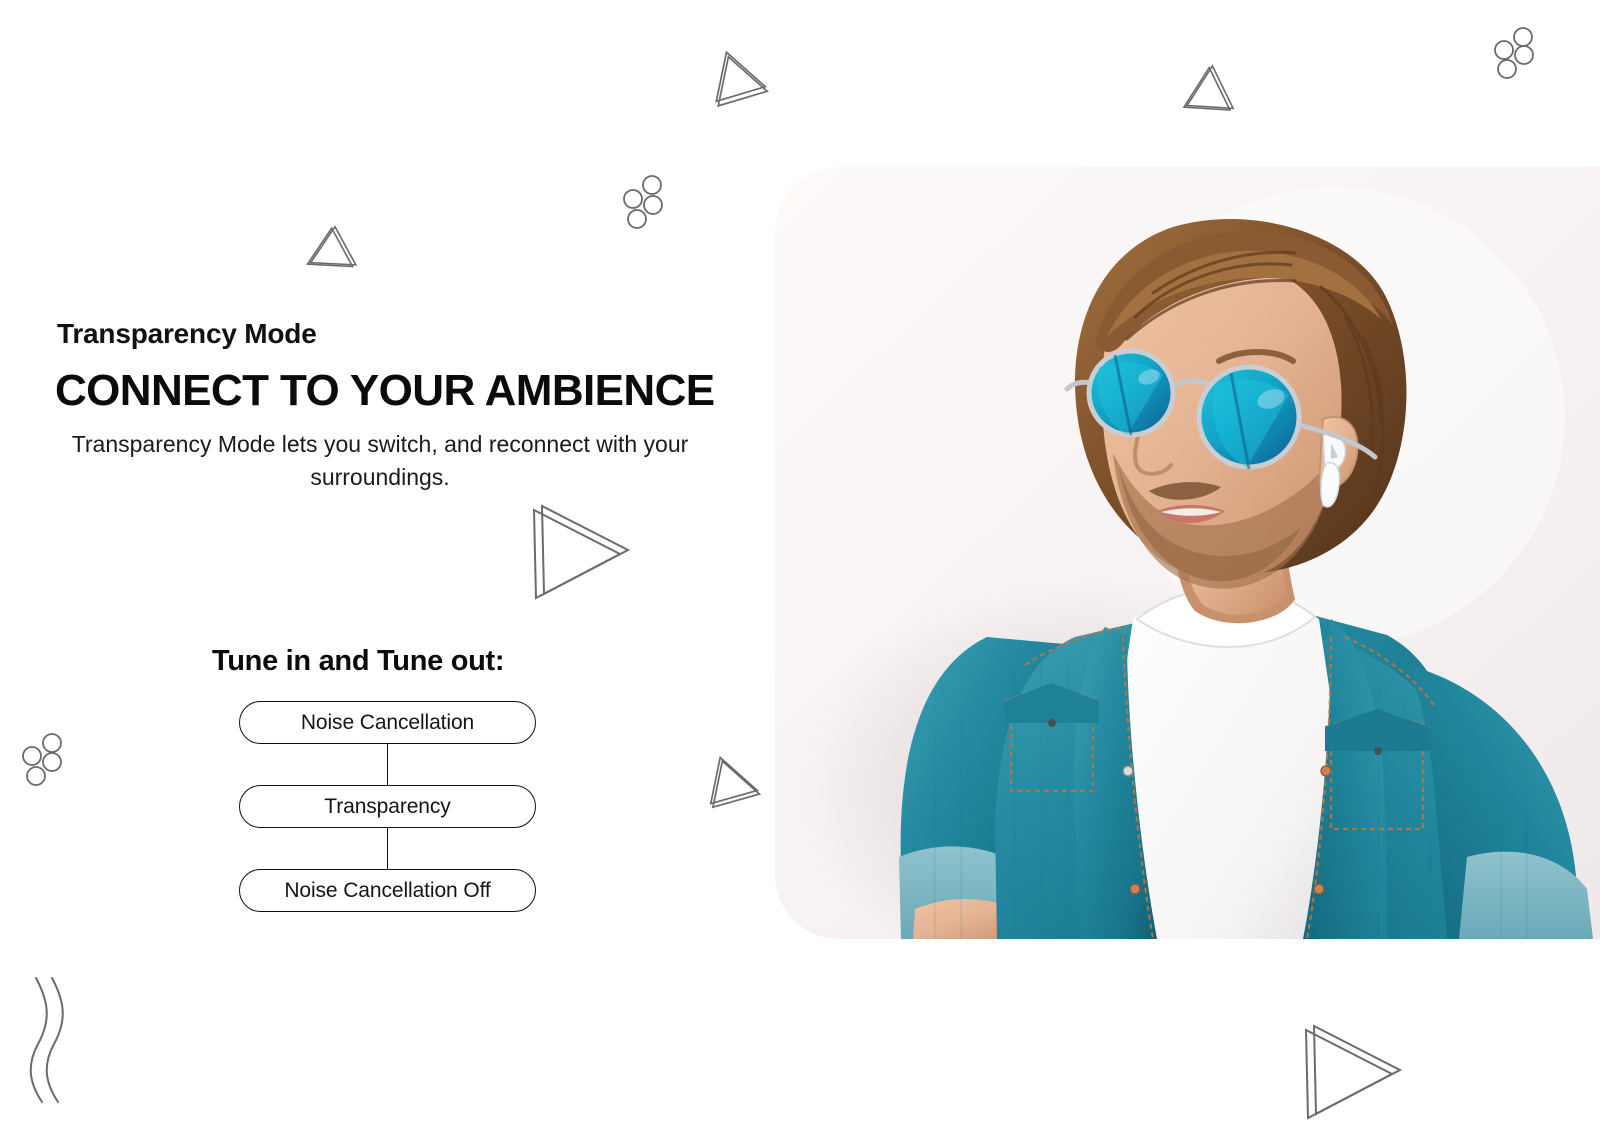 The height and width of the screenshot is (1146, 1600). What do you see at coordinates (358, 661) in the screenshot?
I see `flow-chart-title: Tune in and Tune out:` at bounding box center [358, 661].